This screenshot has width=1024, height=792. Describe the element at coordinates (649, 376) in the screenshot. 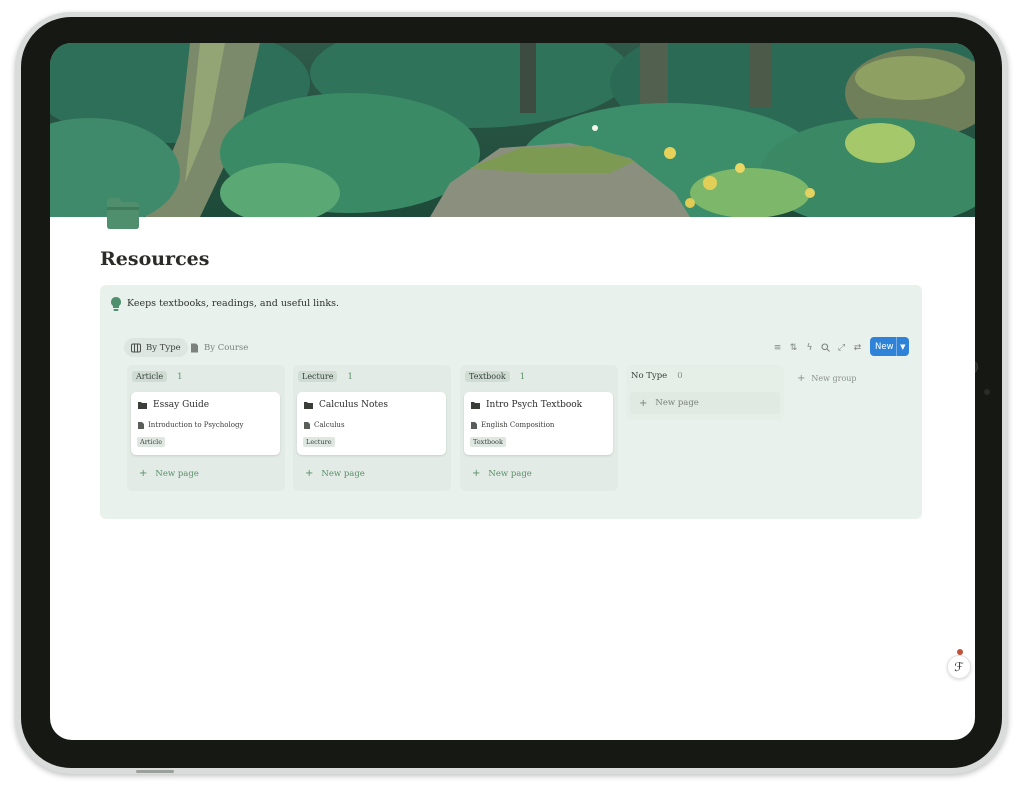

I see `column-title: No Type` at that location.